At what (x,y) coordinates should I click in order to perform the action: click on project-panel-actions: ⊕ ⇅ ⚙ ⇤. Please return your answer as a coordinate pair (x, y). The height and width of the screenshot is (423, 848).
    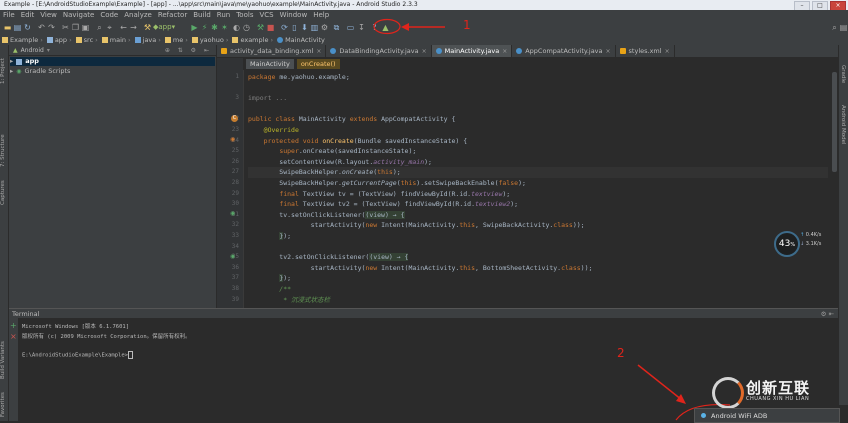
    Looking at the image, I should click on (188, 50).